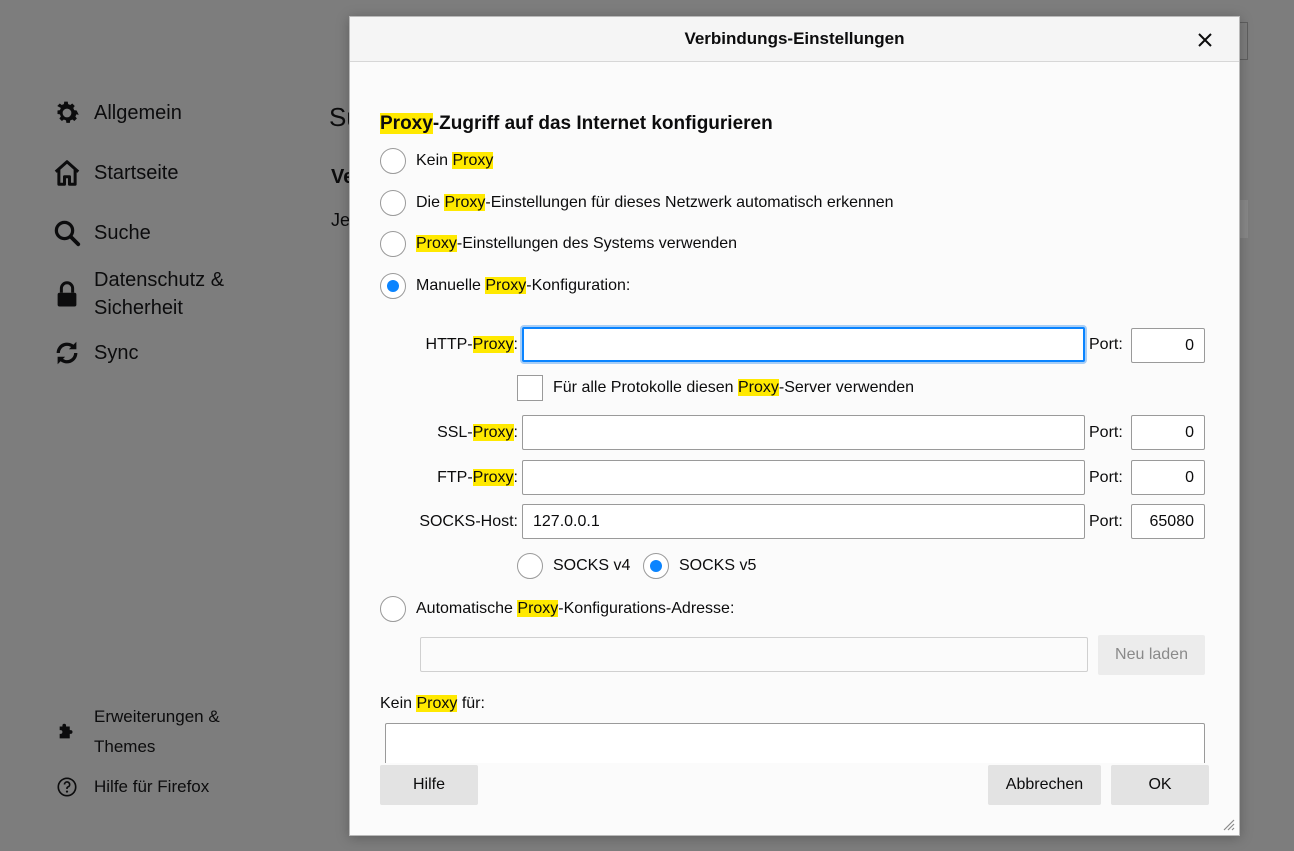 The height and width of the screenshot is (851, 1294). I want to click on sidebar-item-general: Allgemein, so click(117, 113).